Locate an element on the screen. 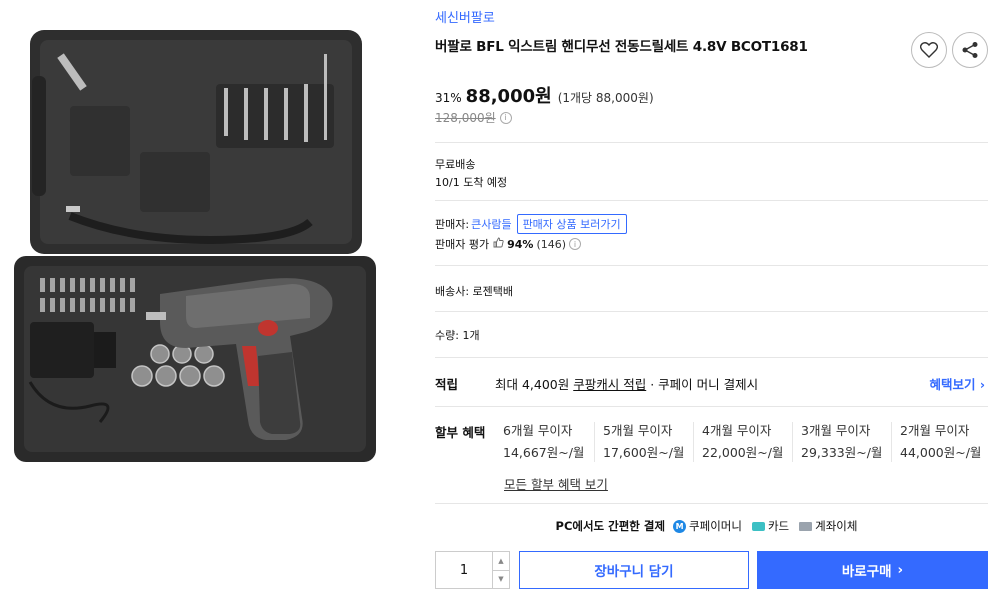 The height and width of the screenshot is (600, 996). favorite-button is located at coordinates (929, 50).